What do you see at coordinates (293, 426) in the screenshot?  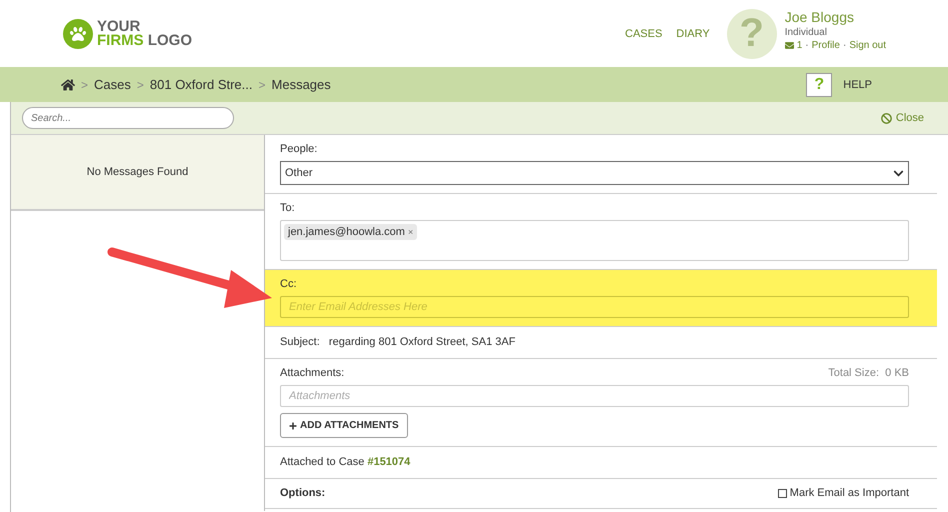 I see `plus-icon` at bounding box center [293, 426].